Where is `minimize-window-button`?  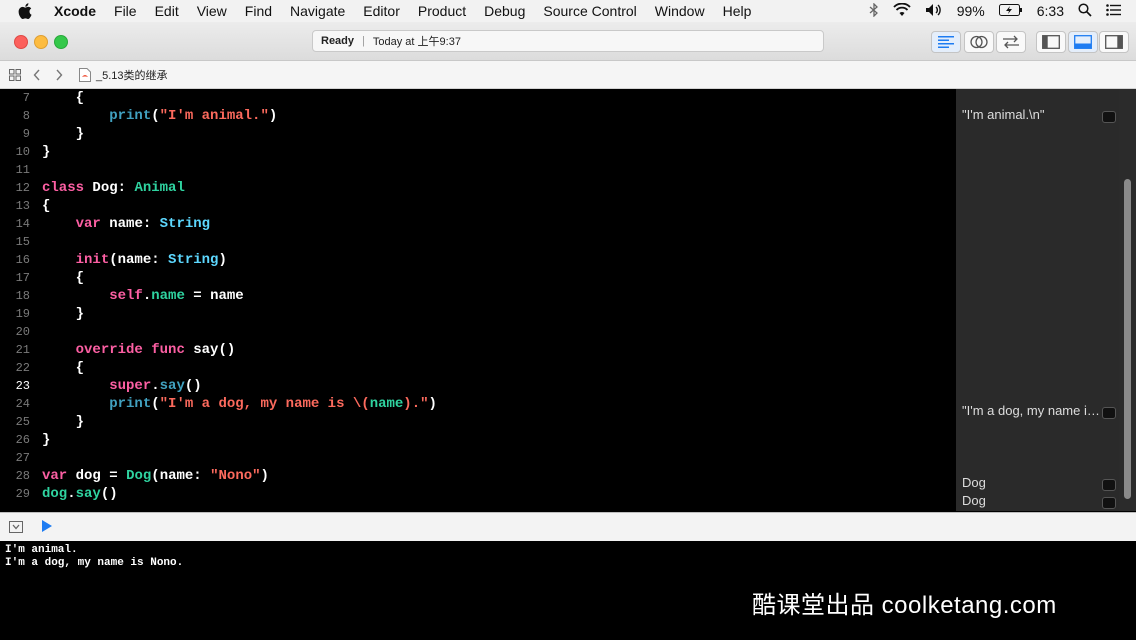
minimize-window-button is located at coordinates (41, 42).